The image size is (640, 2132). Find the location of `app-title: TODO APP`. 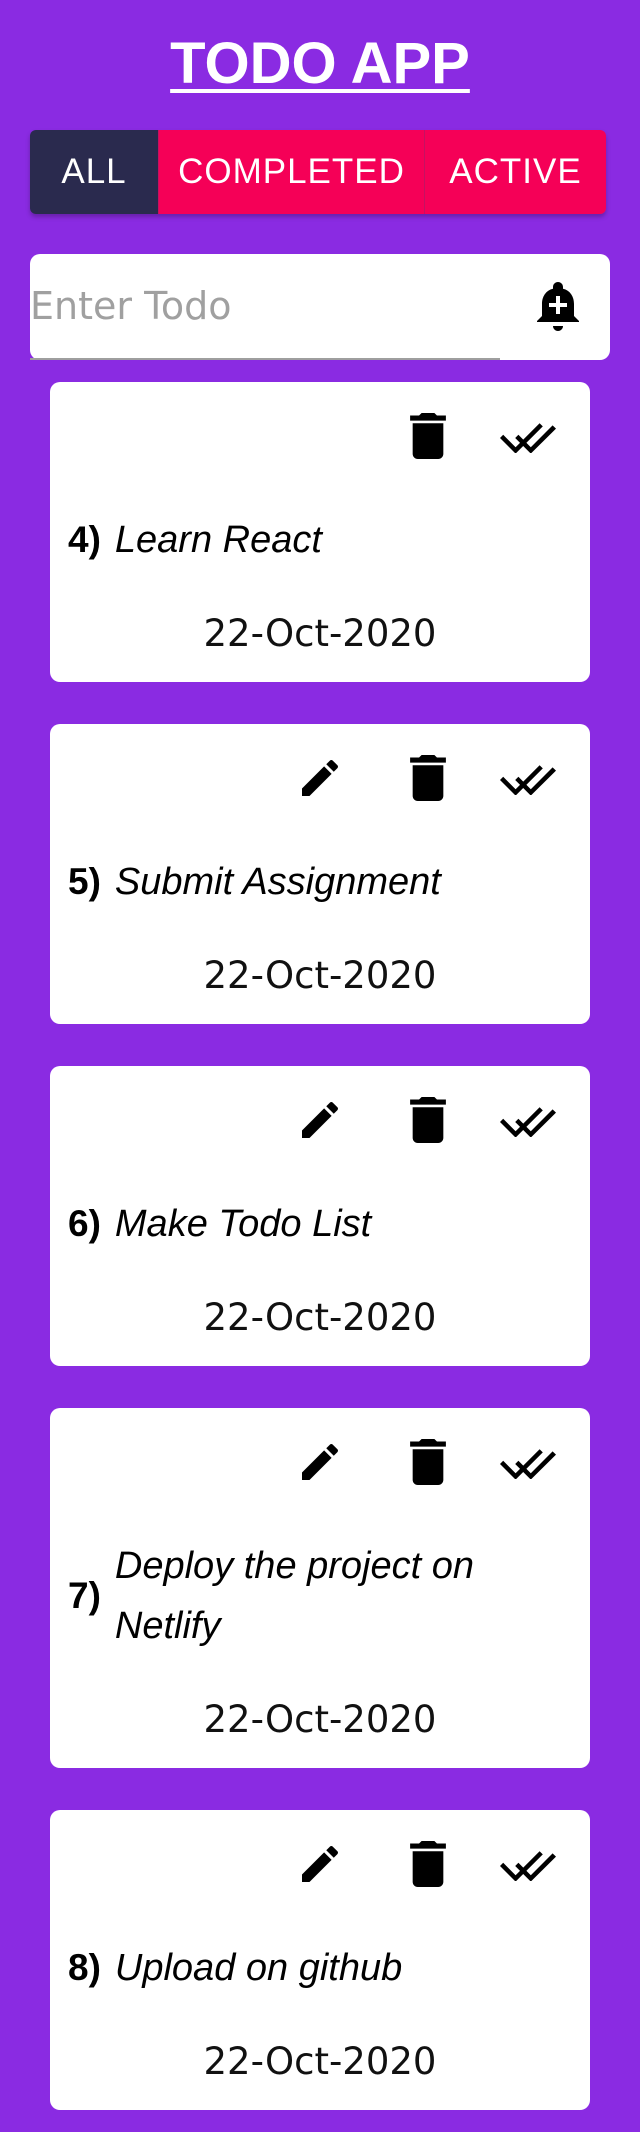

app-title: TODO APP is located at coordinates (320, 63).